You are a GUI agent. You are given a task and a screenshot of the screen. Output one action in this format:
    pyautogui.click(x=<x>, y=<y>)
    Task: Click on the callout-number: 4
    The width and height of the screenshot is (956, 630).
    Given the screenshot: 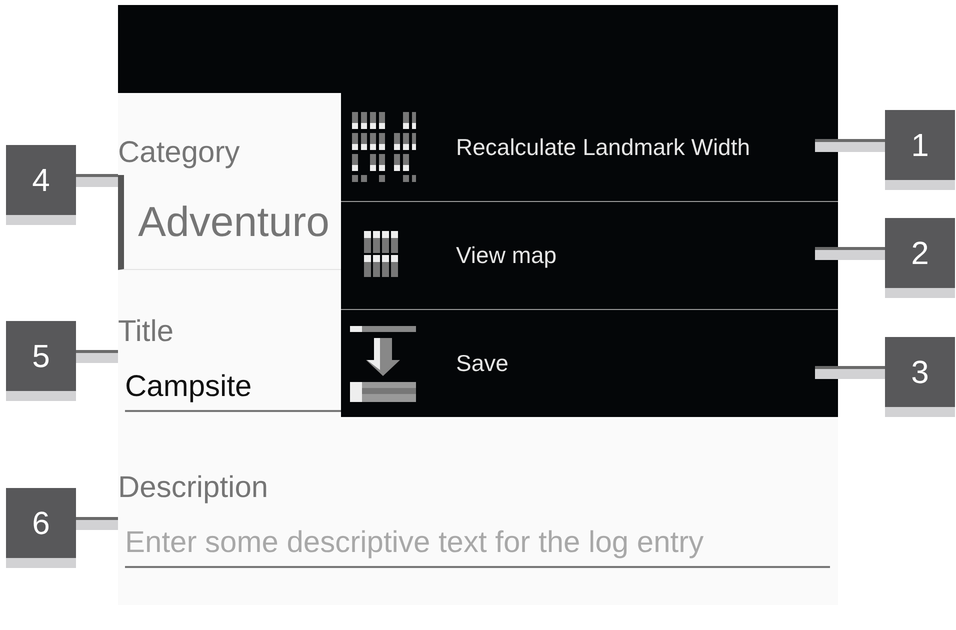 What is the action you would take?
    pyautogui.click(x=41, y=180)
    